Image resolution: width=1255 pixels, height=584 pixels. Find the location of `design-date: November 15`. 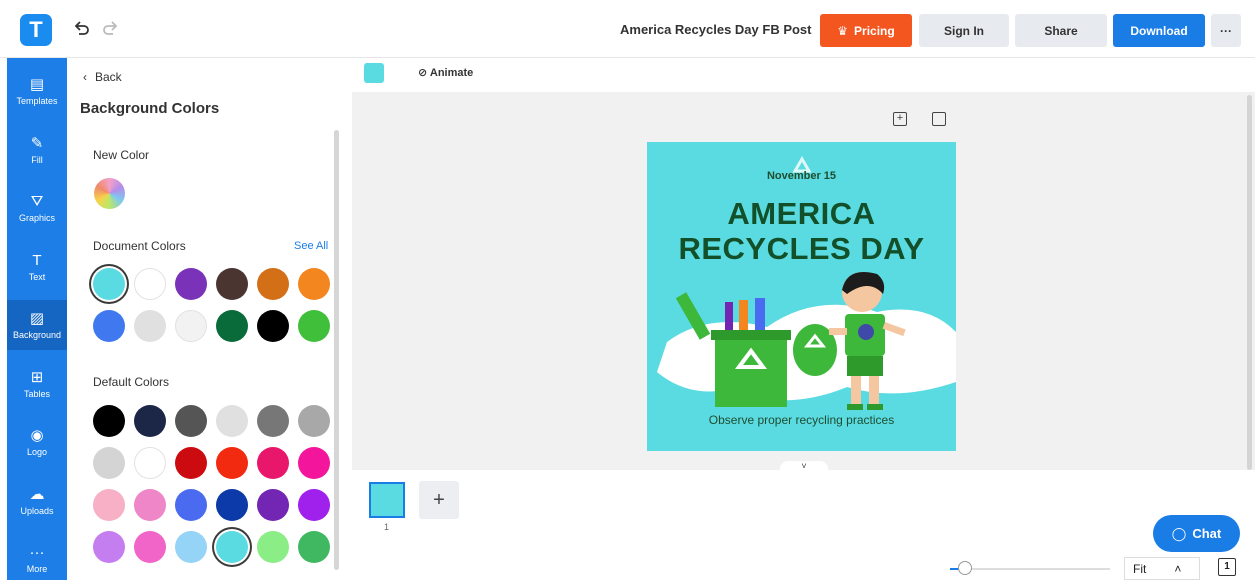

design-date: November 15 is located at coordinates (801, 176).